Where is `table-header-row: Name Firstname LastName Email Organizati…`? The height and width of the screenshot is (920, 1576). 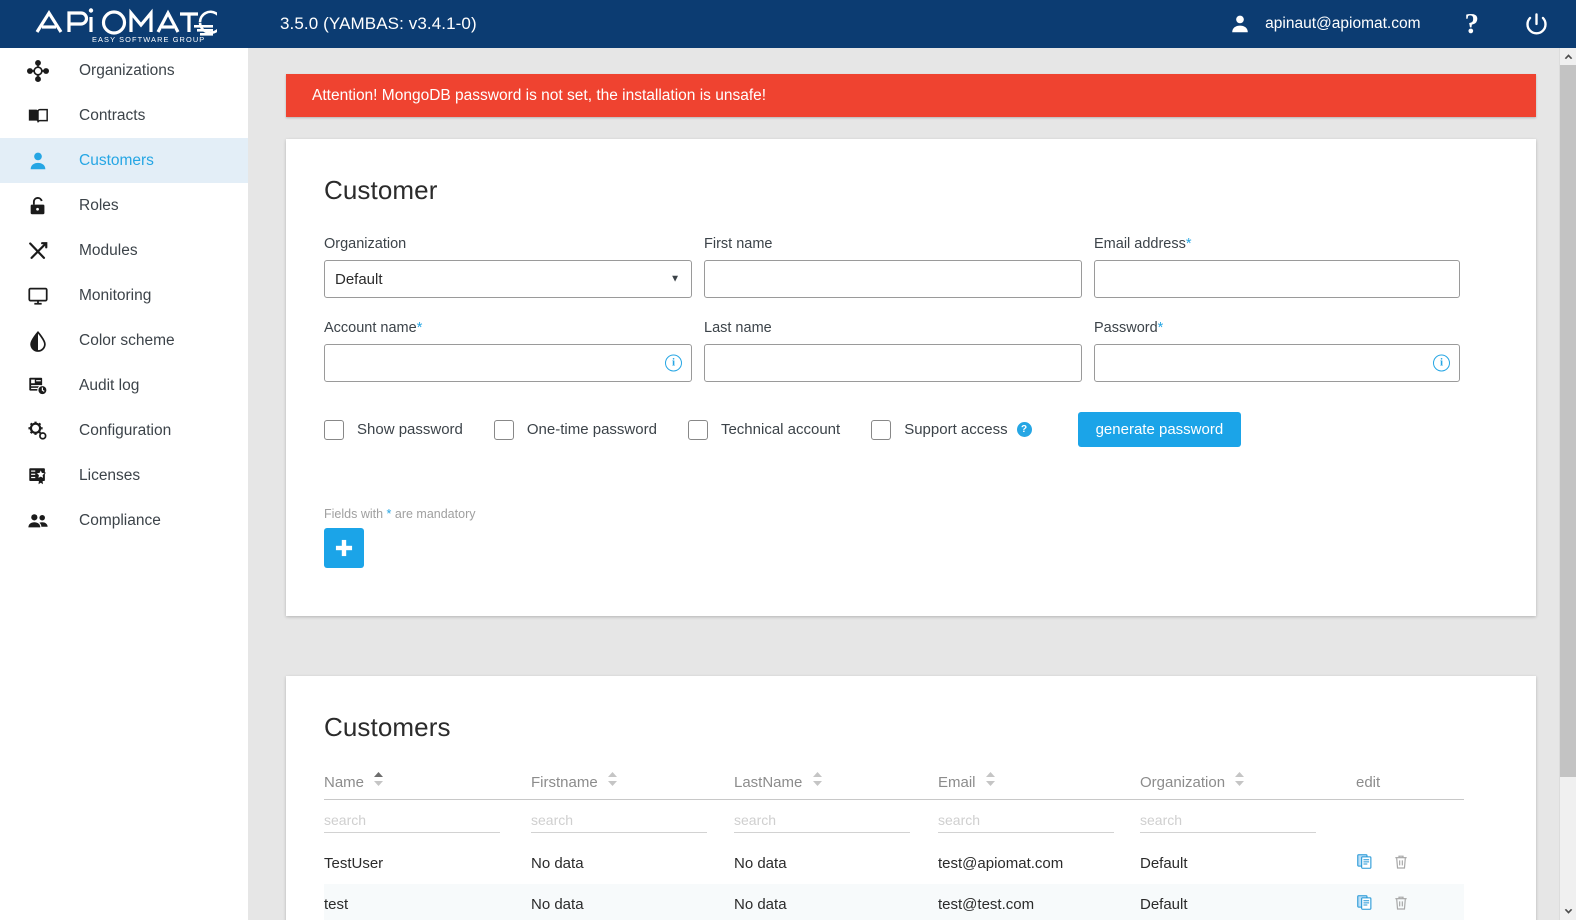
table-header-row: Name Firstname LastName Email Organizati… is located at coordinates (894, 786).